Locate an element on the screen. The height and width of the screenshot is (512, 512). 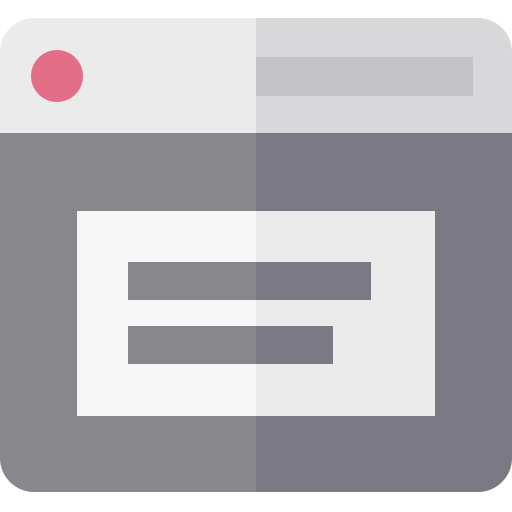
text-line-2-left is located at coordinates (192, 345).